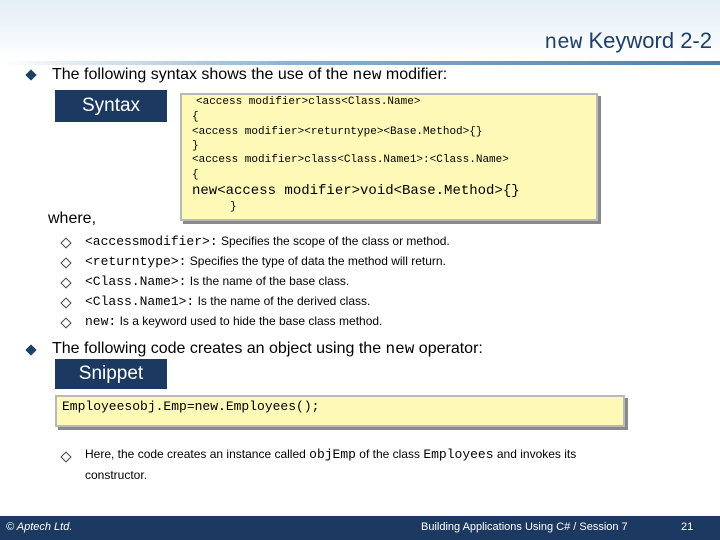 Image resolution: width=720 pixels, height=540 pixels. I want to click on explanation-code: Employees, so click(458, 454).